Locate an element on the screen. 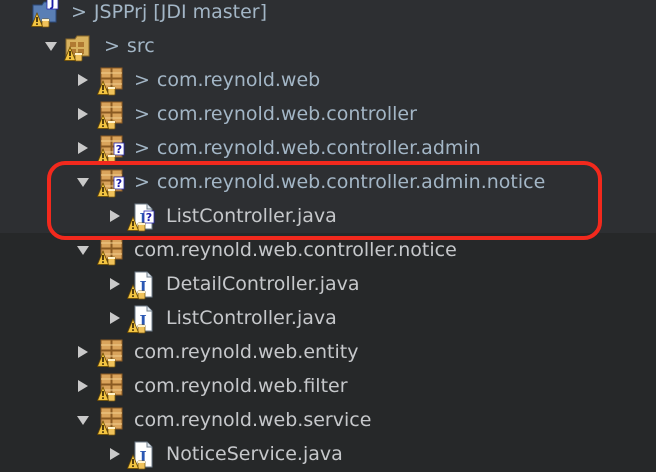 Image resolution: width=656 pixels, height=472 pixels. tree-row-file-notice-listcontroller: J ListController.java is located at coordinates (328, 319).